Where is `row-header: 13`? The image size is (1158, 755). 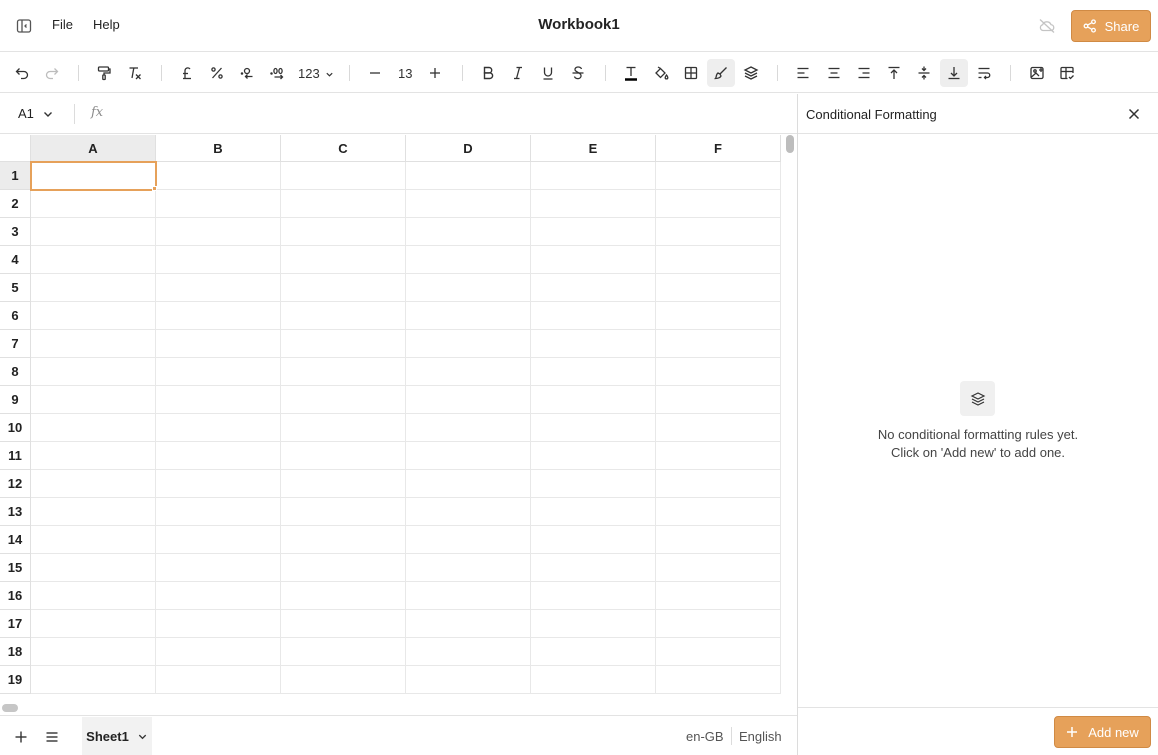
row-header: 13 is located at coordinates (15, 512).